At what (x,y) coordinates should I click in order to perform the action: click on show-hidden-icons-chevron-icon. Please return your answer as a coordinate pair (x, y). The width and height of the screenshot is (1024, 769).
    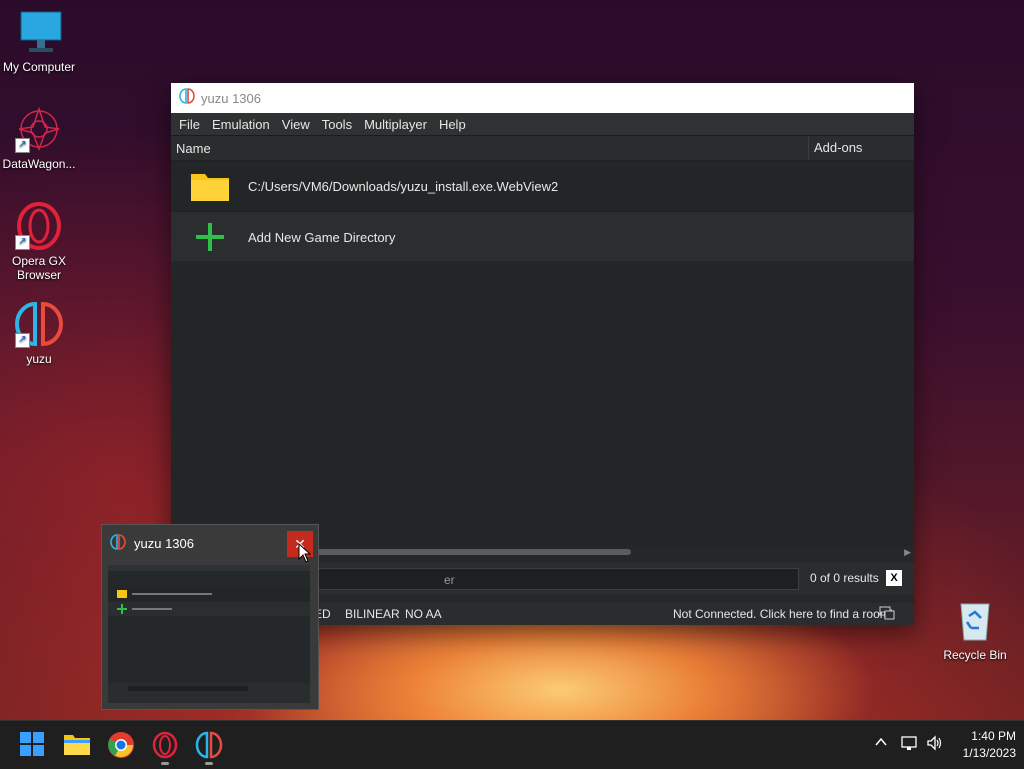
    Looking at the image, I should click on (881, 743).